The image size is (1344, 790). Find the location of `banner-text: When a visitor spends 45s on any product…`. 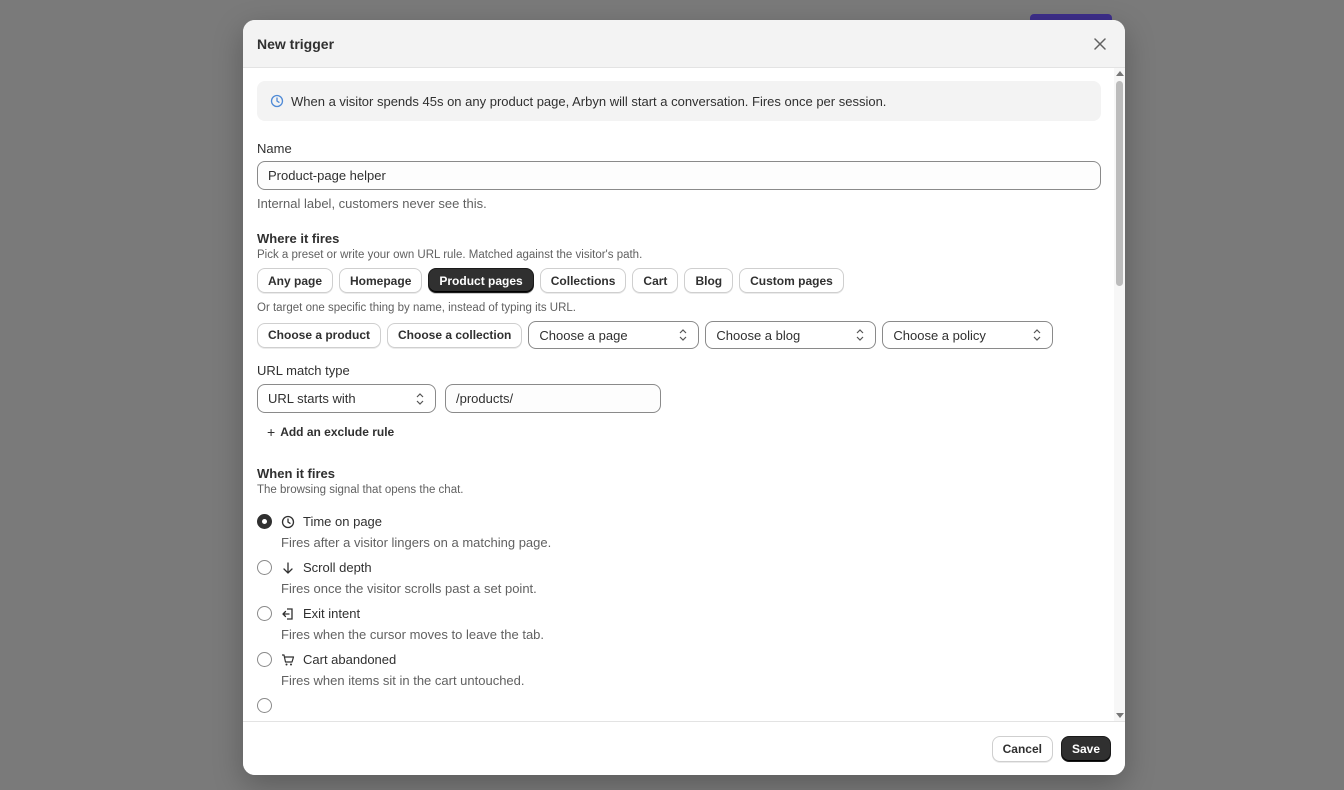

banner-text: When a visitor spends 45s on any product… is located at coordinates (589, 101).